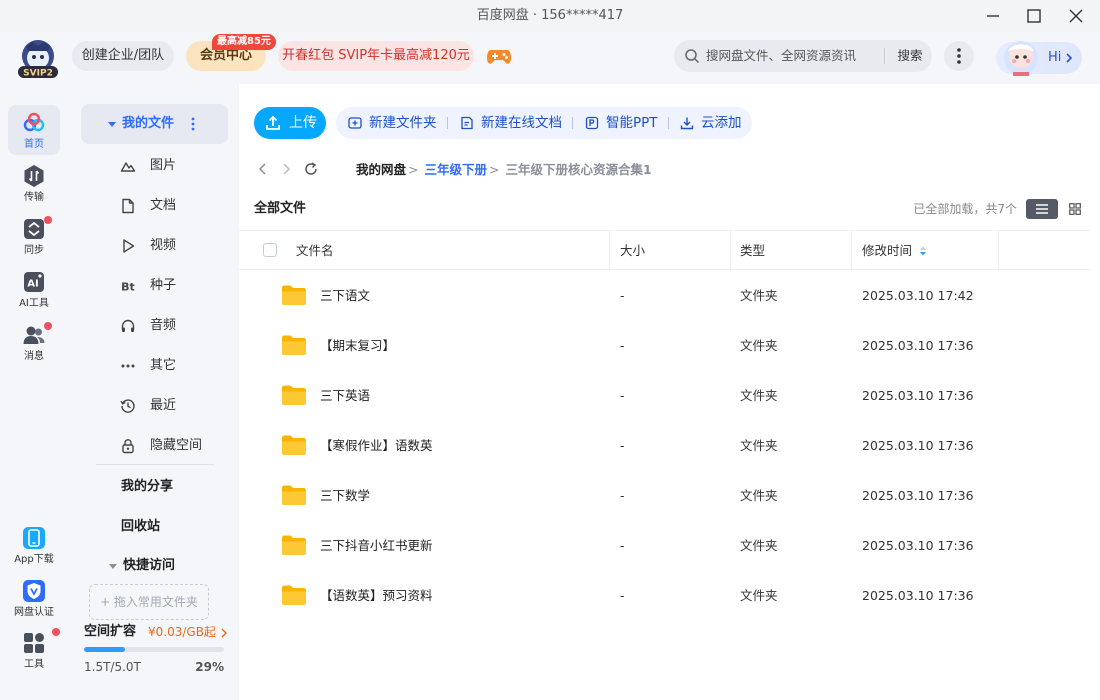  What do you see at coordinates (38, 59) in the screenshot?
I see `svip-avatar-icon: SVIP2` at bounding box center [38, 59].